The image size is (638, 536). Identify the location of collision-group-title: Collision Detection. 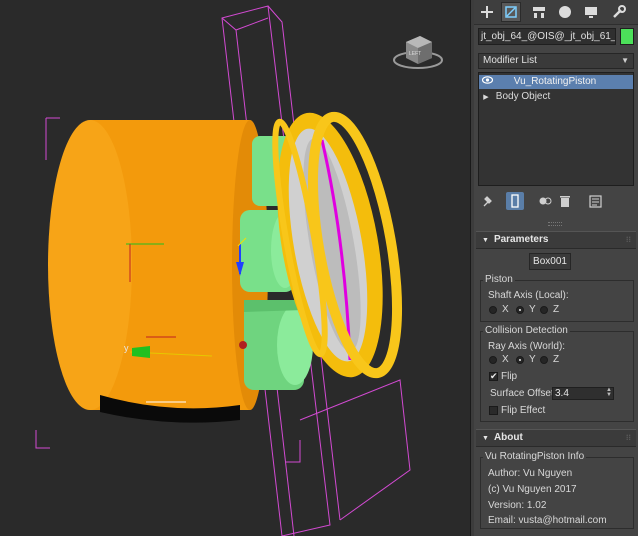
(526, 330).